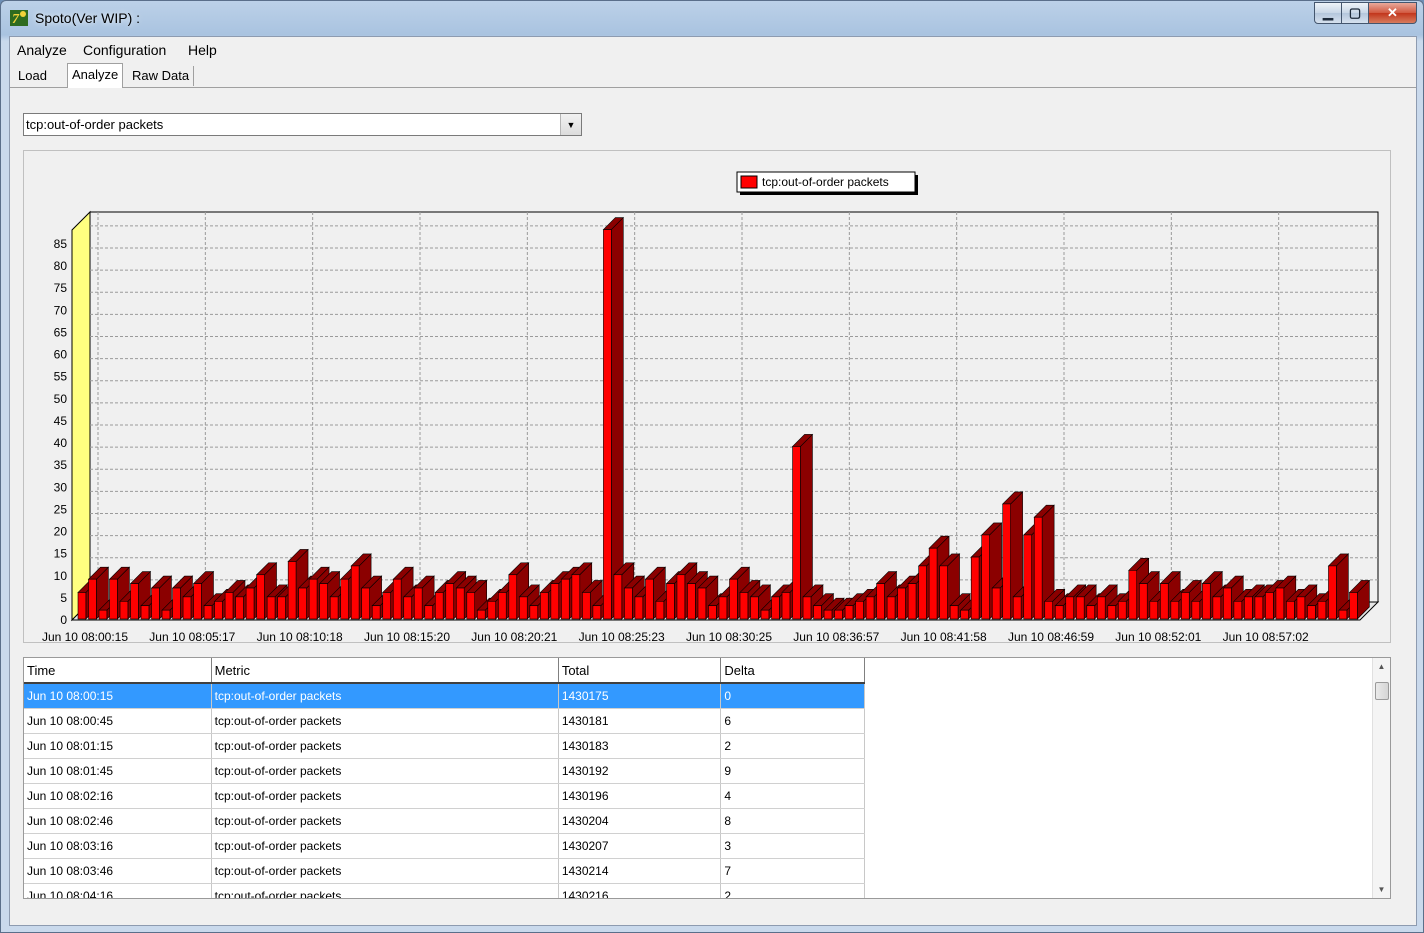 This screenshot has width=1424, height=933. What do you see at coordinates (729, 636) in the screenshot?
I see `x-tick-label: Jun 10 08:30:25` at bounding box center [729, 636].